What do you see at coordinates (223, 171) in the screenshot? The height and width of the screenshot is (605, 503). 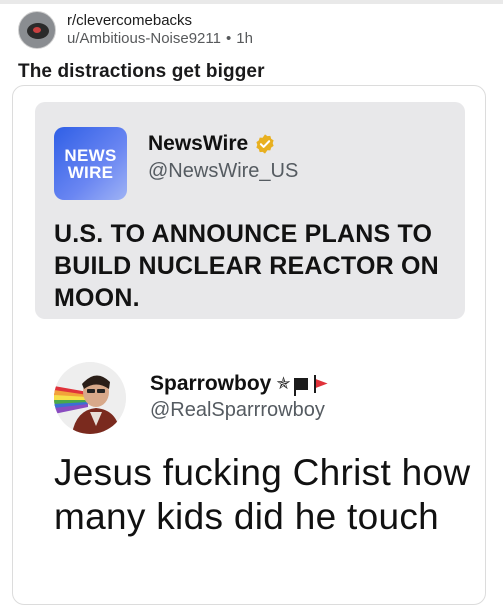 I see `quoted-handle: @NewsWire_US` at bounding box center [223, 171].